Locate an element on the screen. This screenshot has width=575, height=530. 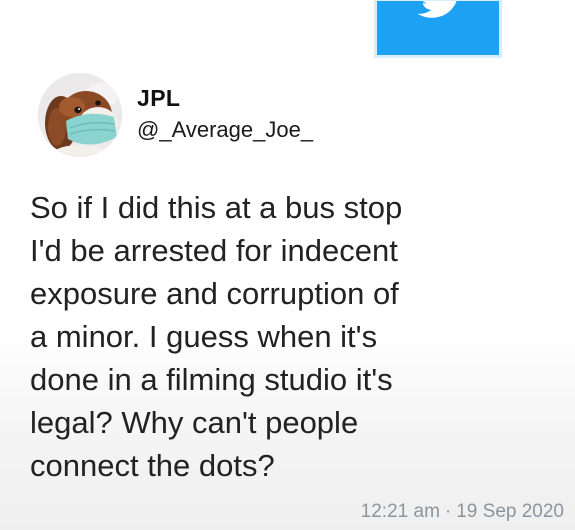
tweet-text-line: So if I did this at a bus stop is located at coordinates (216, 207).